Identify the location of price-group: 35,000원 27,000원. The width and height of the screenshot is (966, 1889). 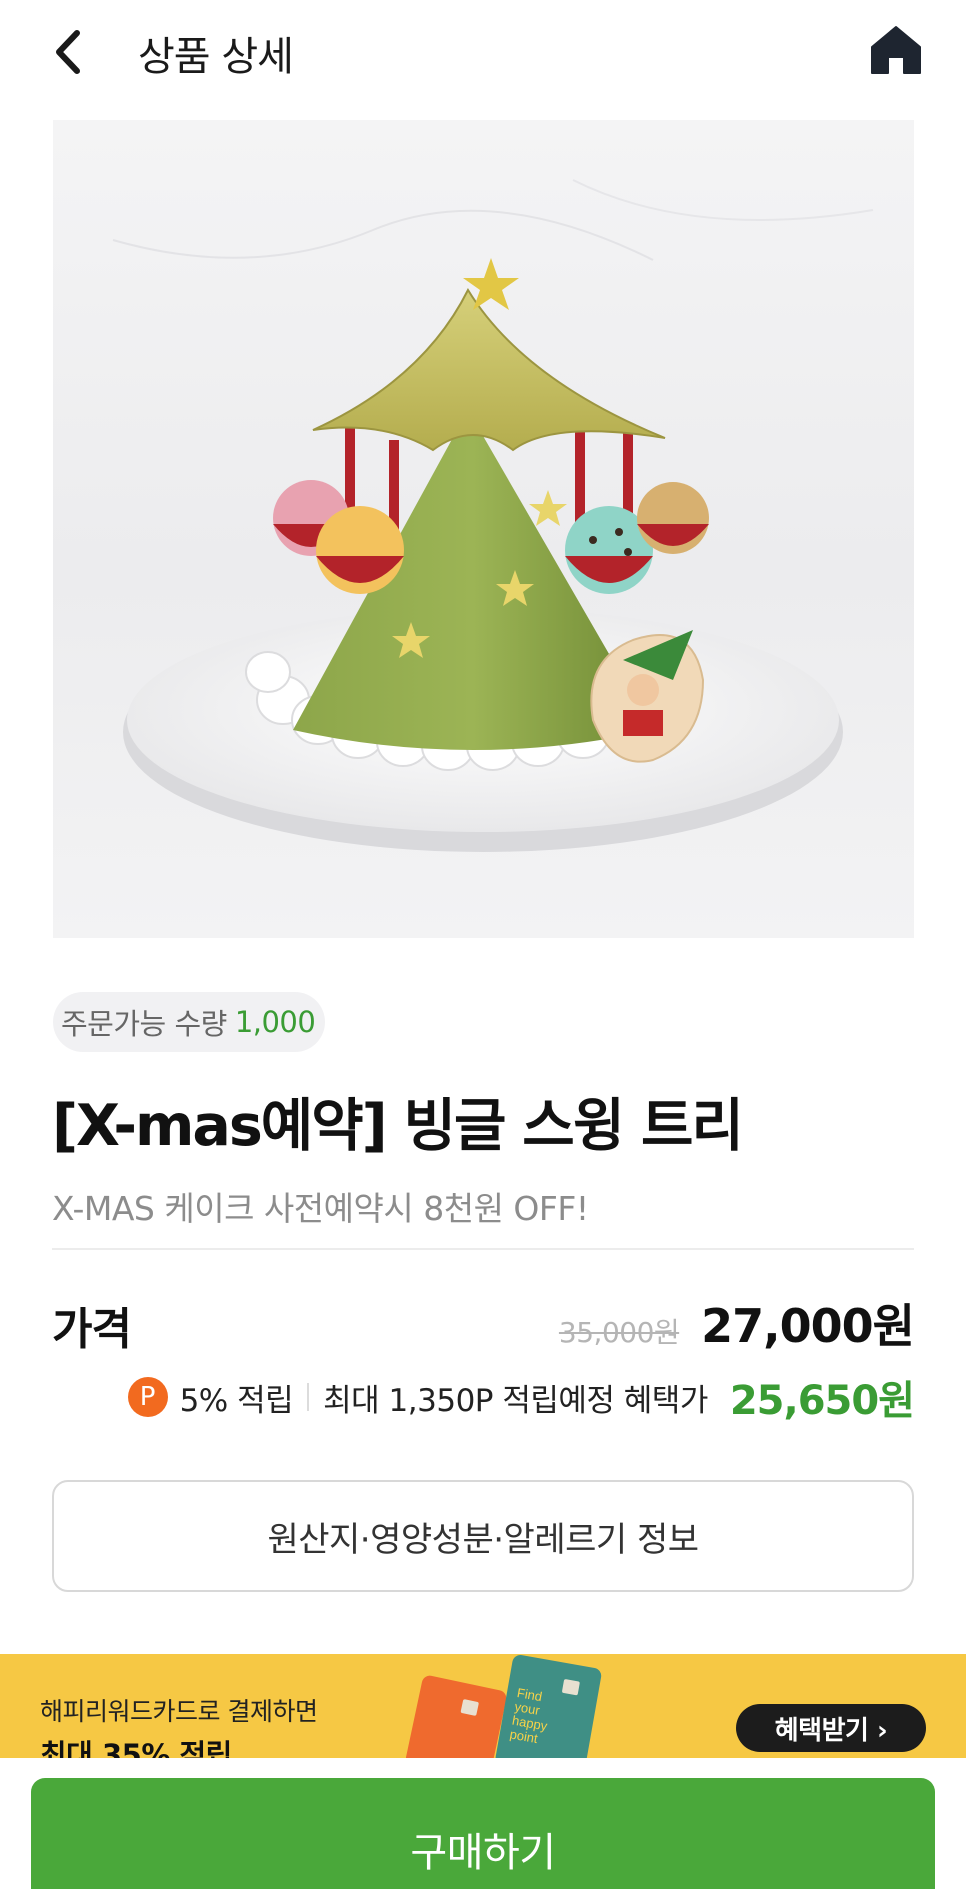
(736, 1323).